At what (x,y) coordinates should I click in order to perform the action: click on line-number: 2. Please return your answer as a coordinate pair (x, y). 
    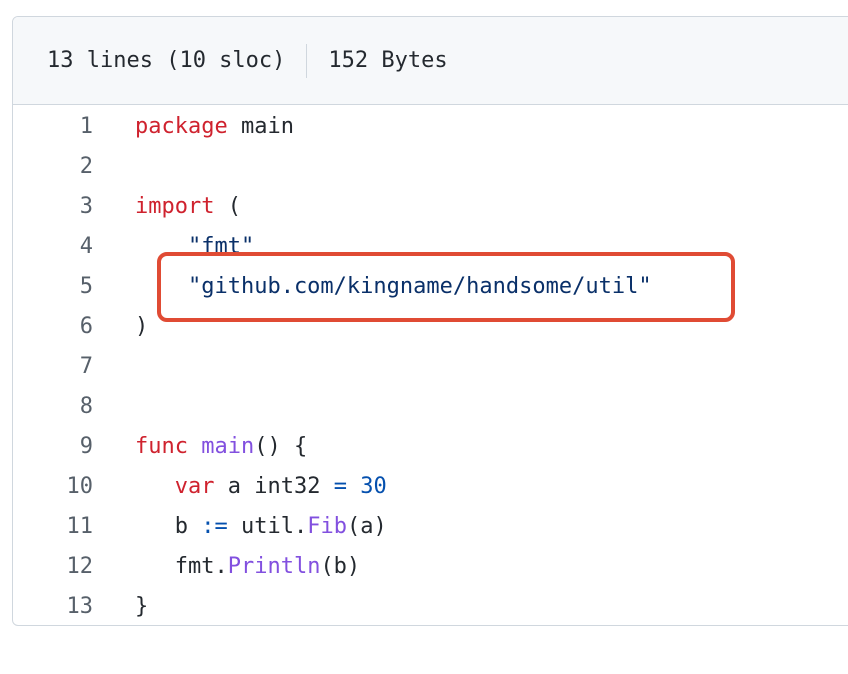
    Looking at the image, I should click on (63, 167).